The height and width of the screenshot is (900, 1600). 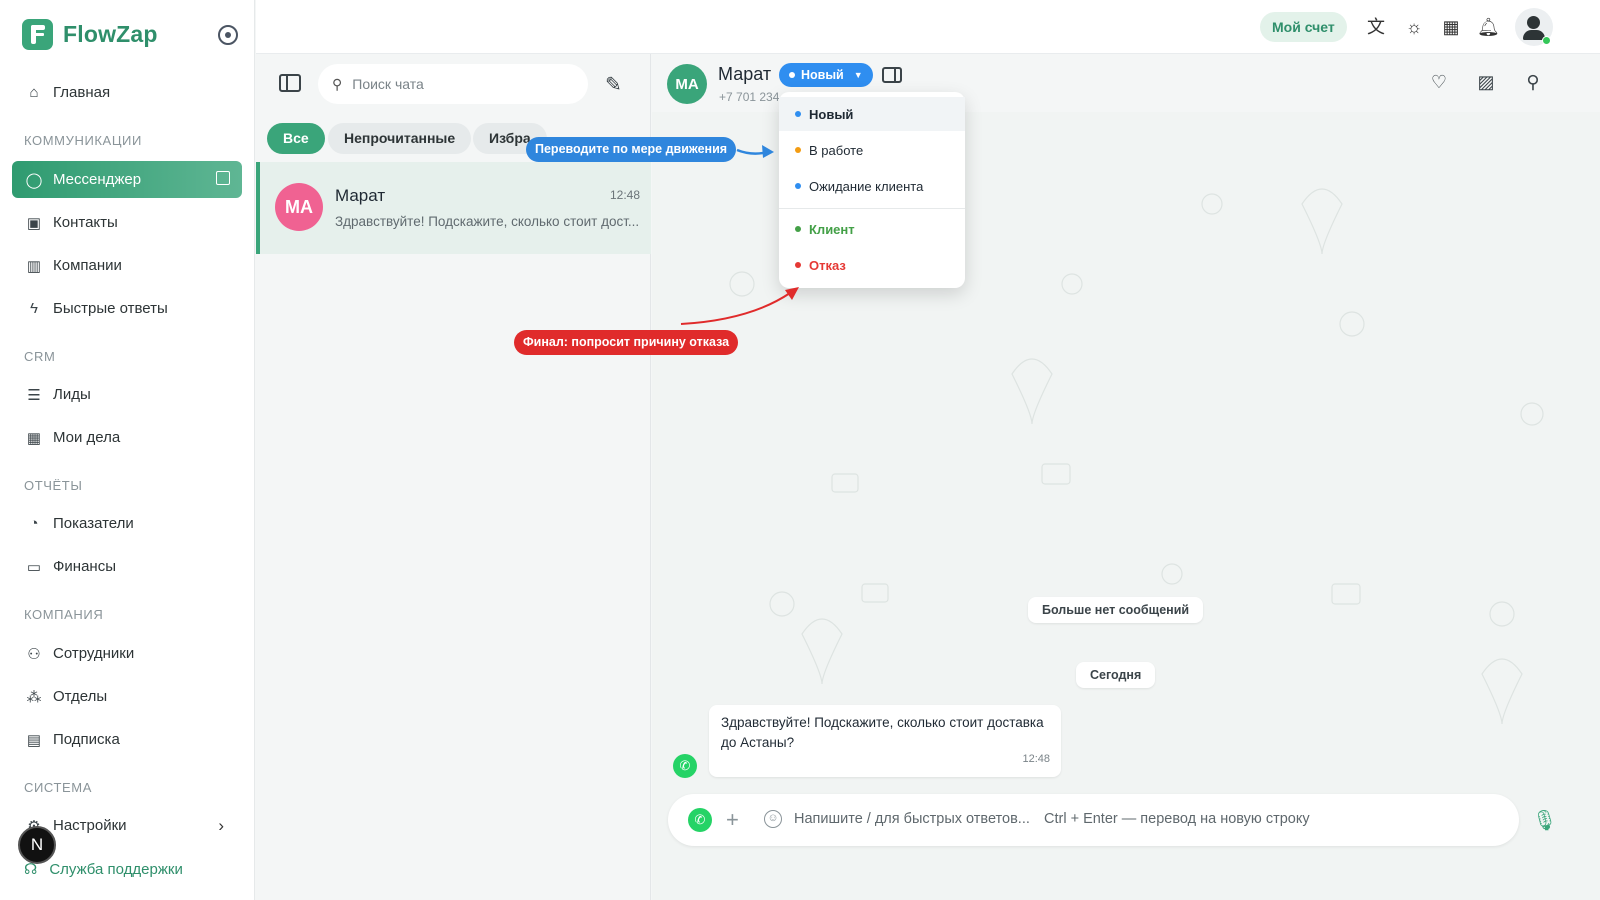 I want to click on attach-icon: +, so click(x=732, y=820).